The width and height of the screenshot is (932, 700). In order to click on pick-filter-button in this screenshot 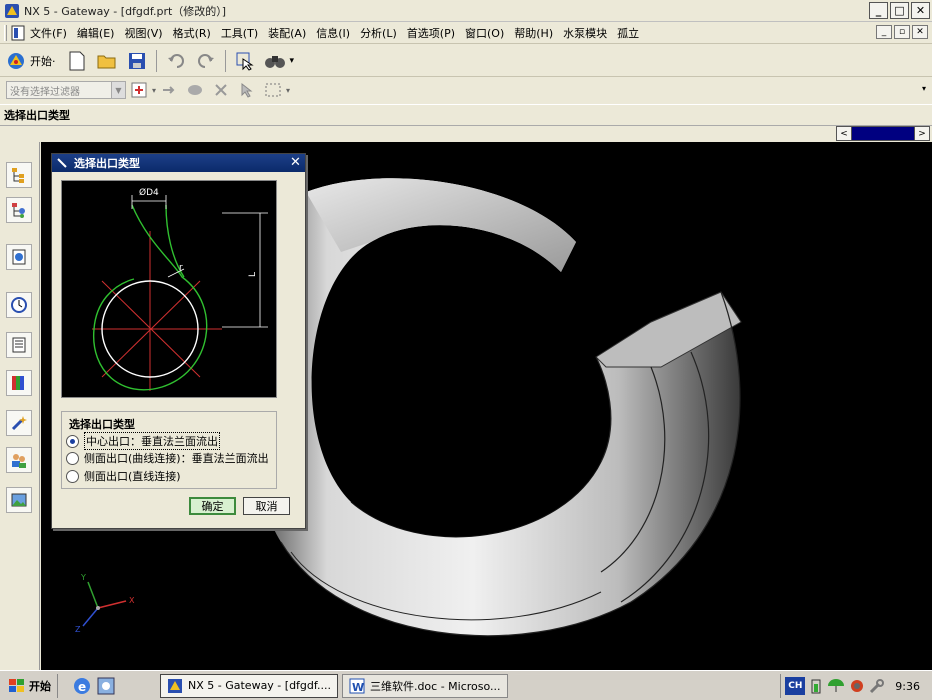, I will do `click(221, 90)`.